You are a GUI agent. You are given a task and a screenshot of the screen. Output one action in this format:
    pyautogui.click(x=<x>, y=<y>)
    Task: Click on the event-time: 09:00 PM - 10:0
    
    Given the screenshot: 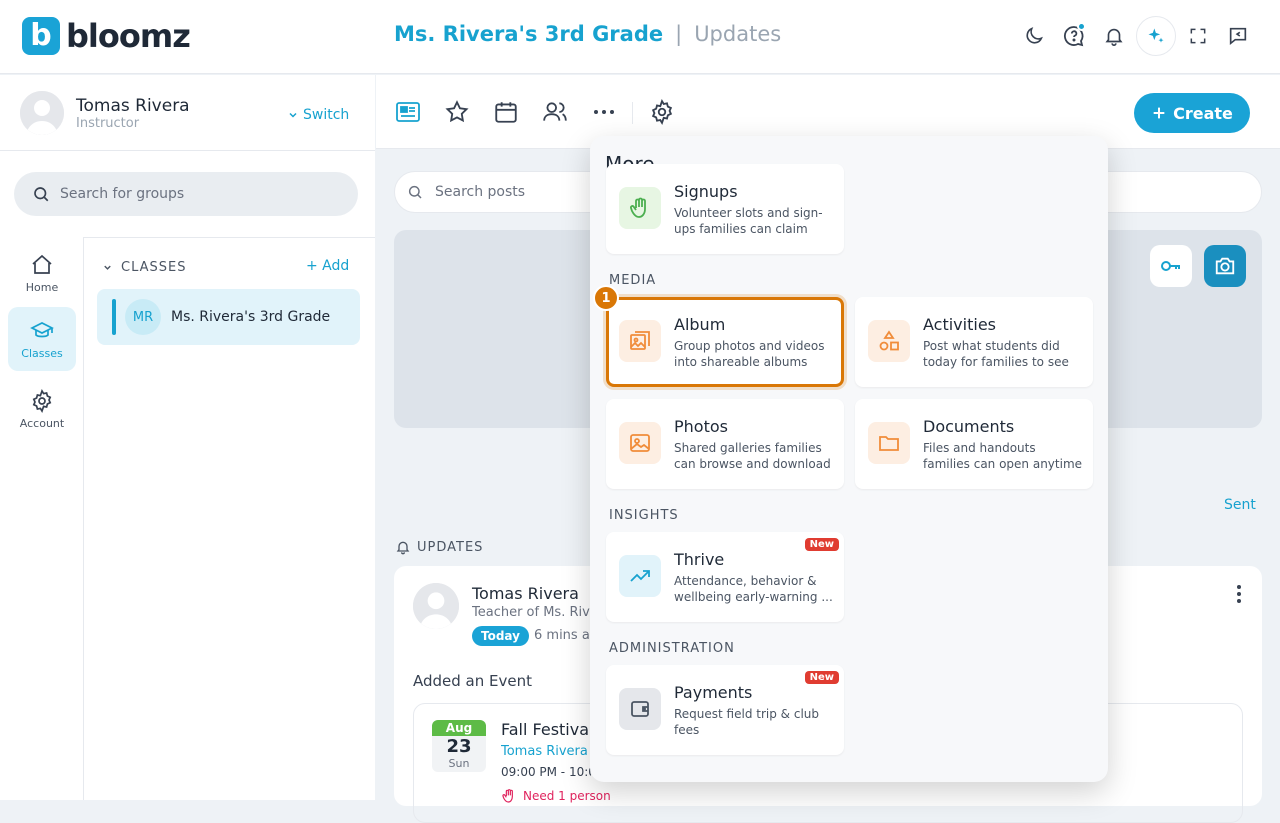 What is the action you would take?
    pyautogui.click(x=546, y=772)
    